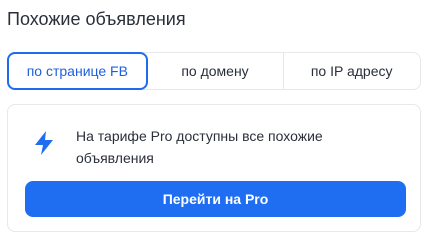 The height and width of the screenshot is (240, 432). What do you see at coordinates (96, 19) in the screenshot?
I see `section-title: Похожие объявления` at bounding box center [96, 19].